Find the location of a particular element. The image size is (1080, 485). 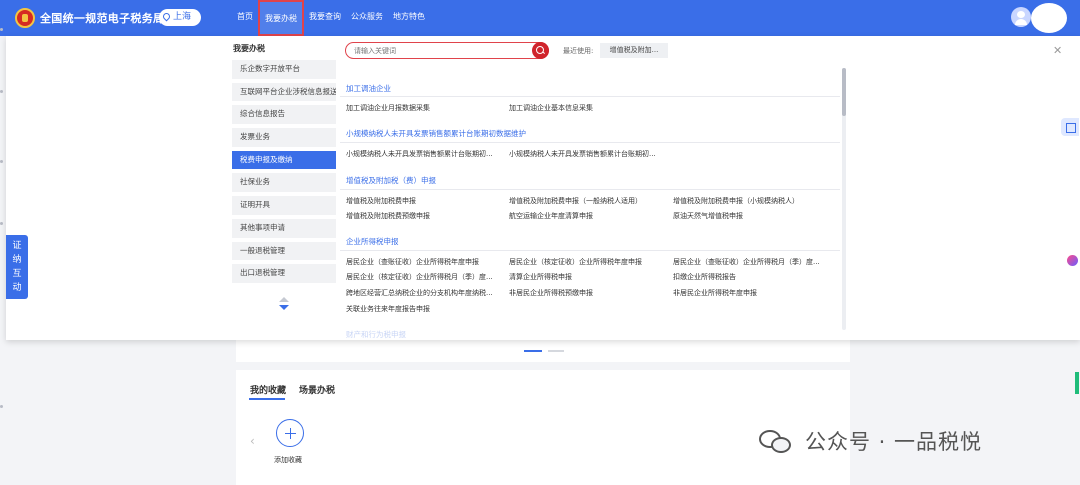

service-link: 加工调油企业基本信息采集 is located at coordinates (551, 108).